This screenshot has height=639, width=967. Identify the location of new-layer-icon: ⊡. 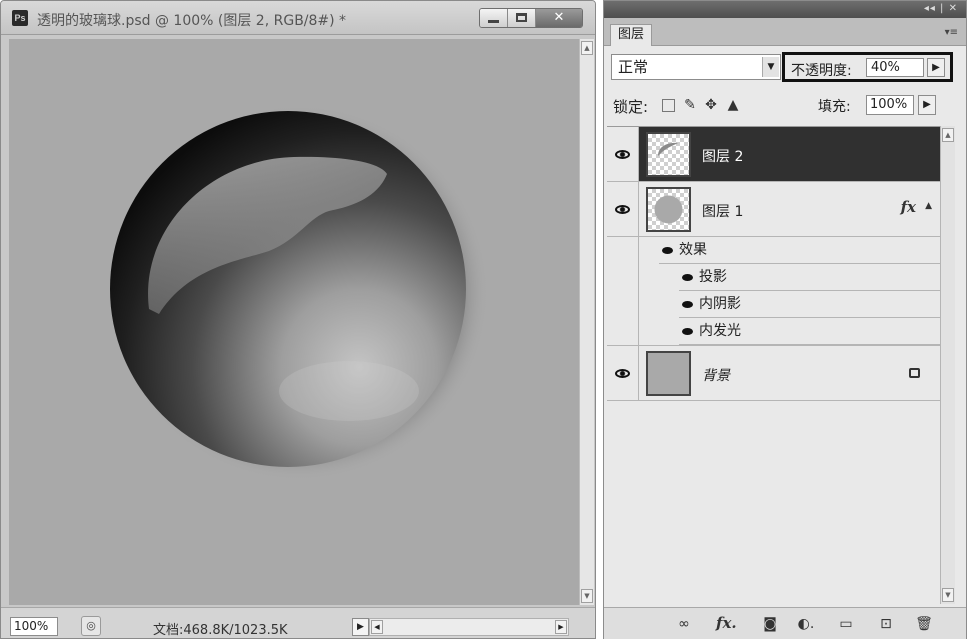
(886, 624).